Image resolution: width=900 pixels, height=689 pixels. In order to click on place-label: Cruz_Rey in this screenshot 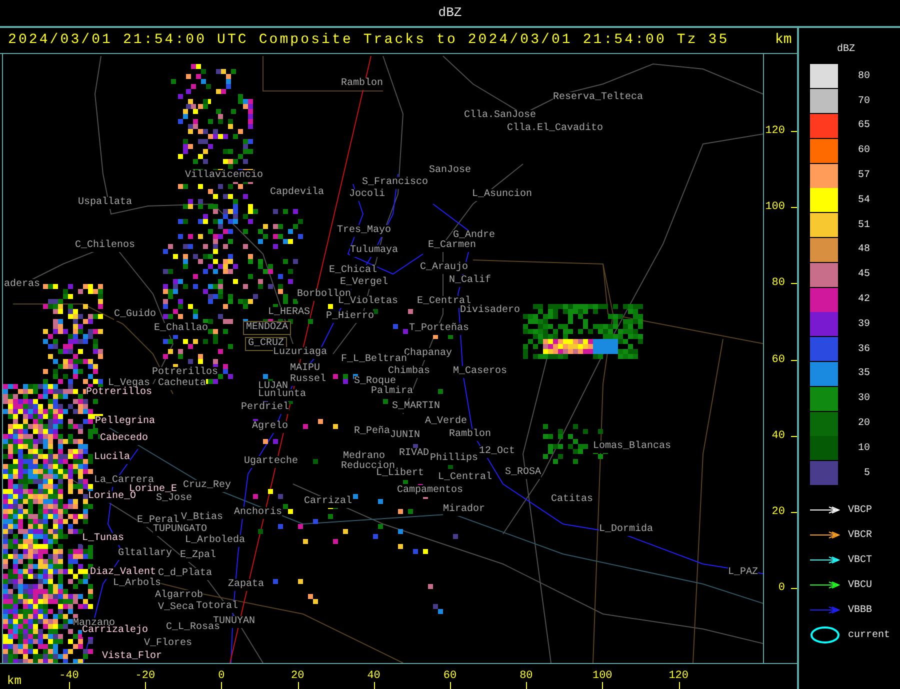, I will do `click(207, 486)`.